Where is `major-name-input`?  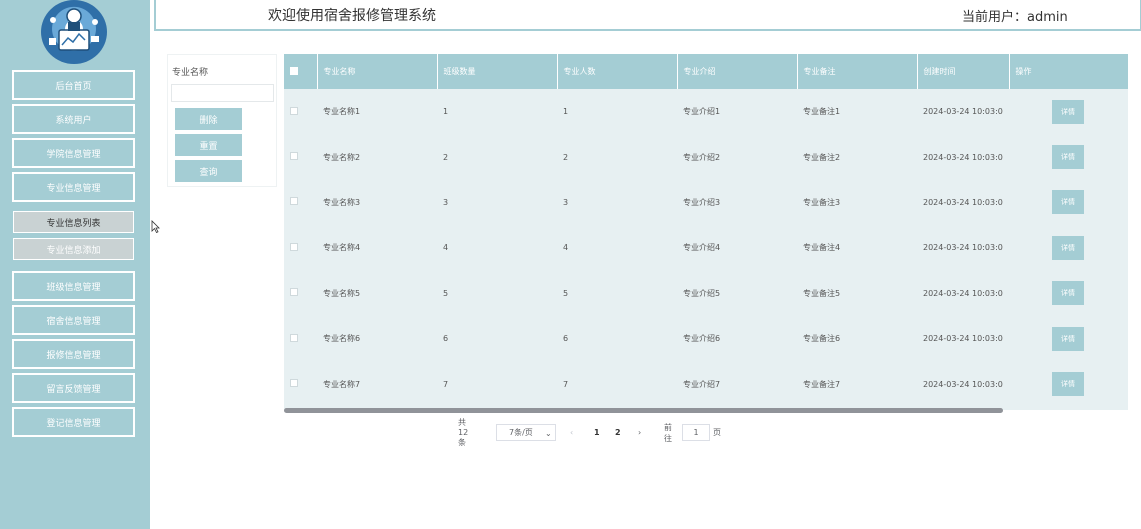 major-name-input is located at coordinates (222, 93).